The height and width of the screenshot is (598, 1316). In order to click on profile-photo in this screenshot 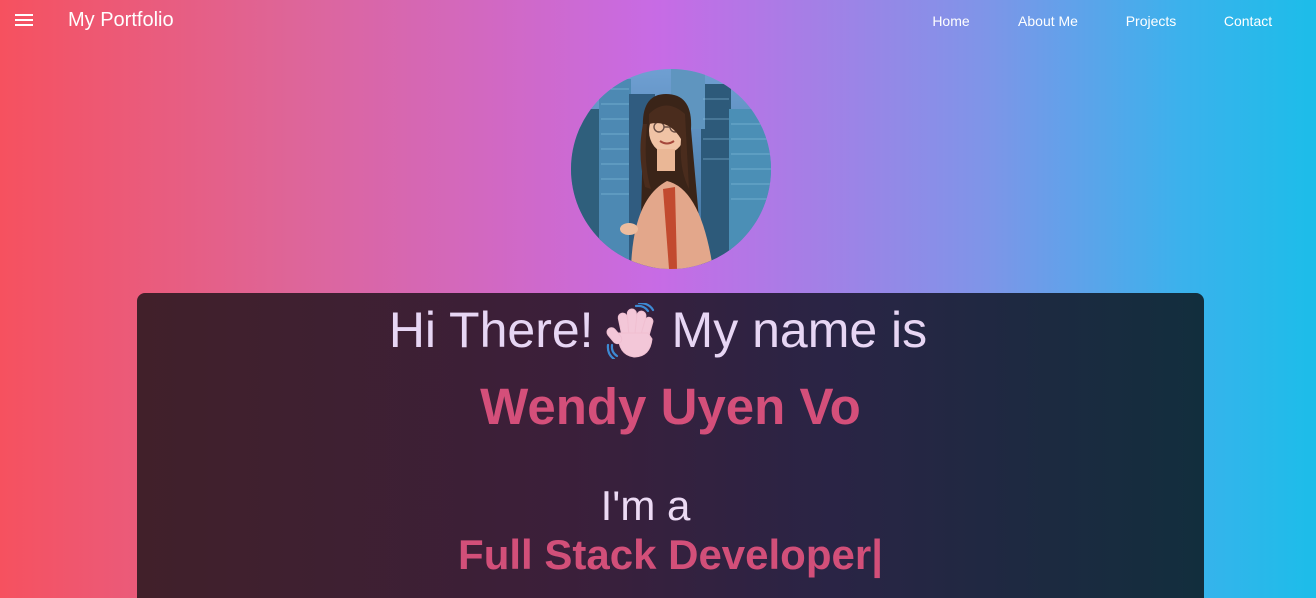, I will do `click(671, 169)`.